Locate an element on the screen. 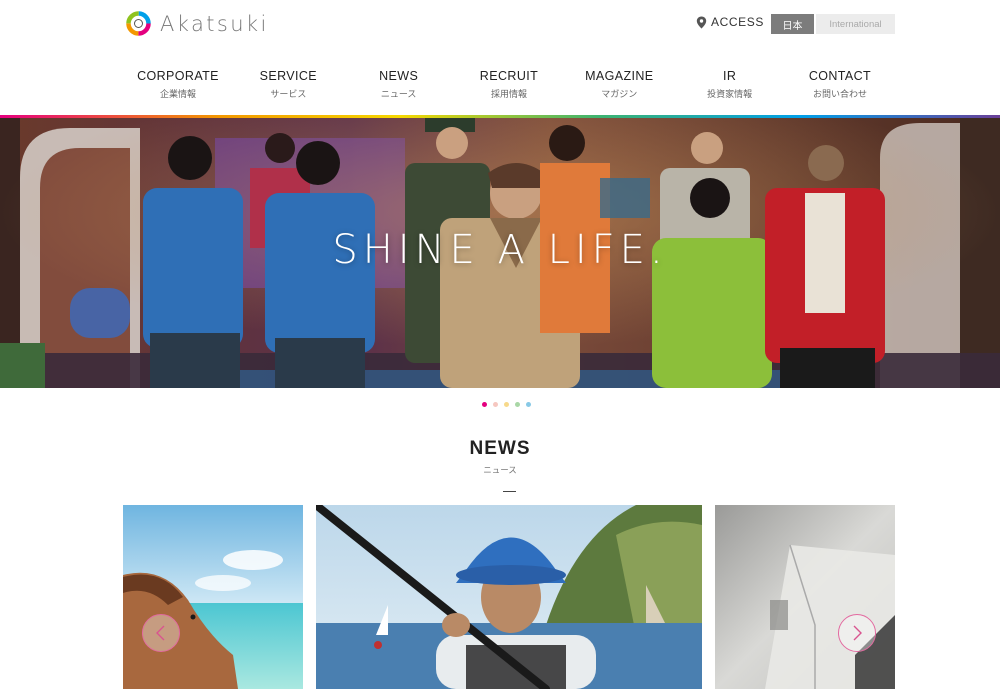  lang-international-button: International is located at coordinates (855, 24).